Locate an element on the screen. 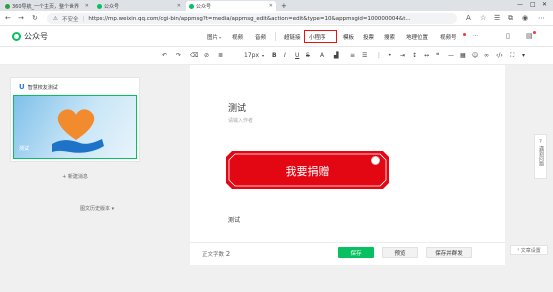 Image resolution: width=553 pixels, height=292 pixels. font-family-icon: ≣ is located at coordinates (220, 55).